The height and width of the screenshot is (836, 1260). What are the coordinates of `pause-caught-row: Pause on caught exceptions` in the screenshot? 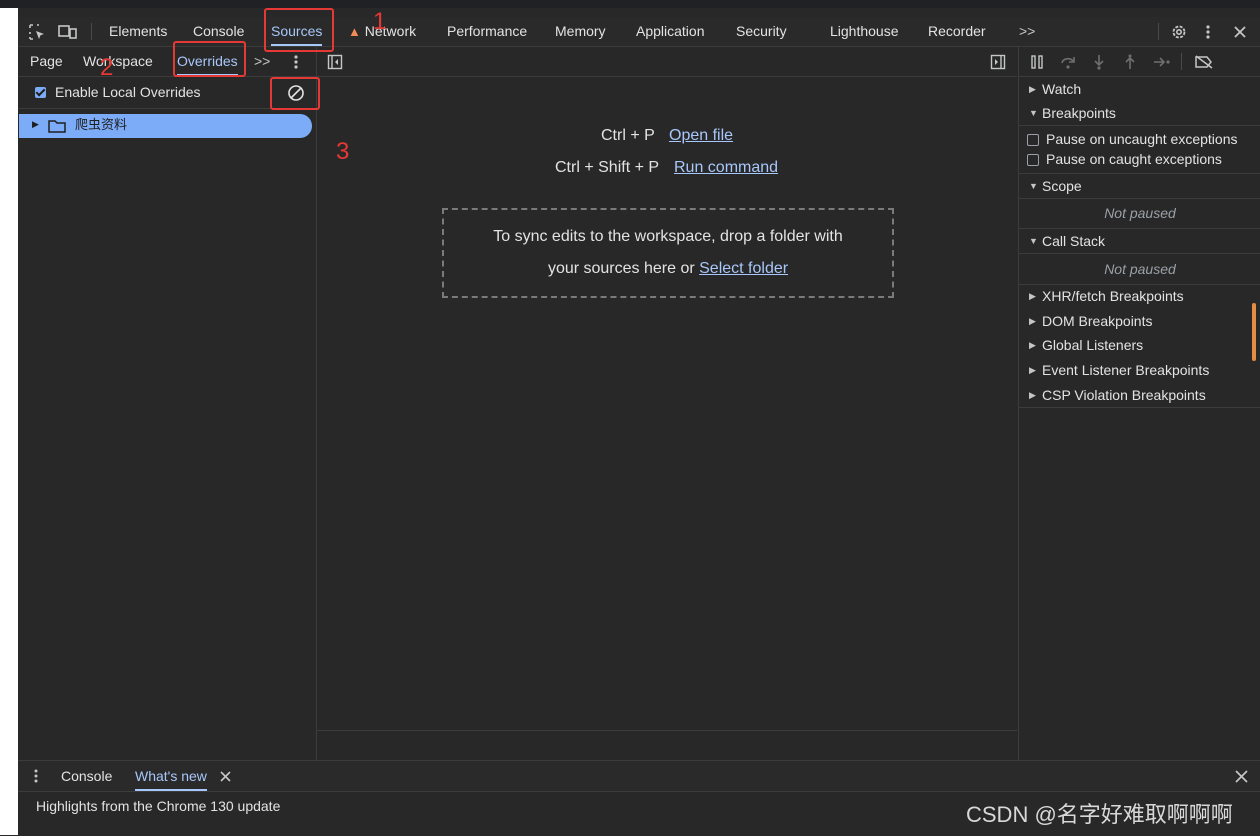 It's located at (1139, 159).